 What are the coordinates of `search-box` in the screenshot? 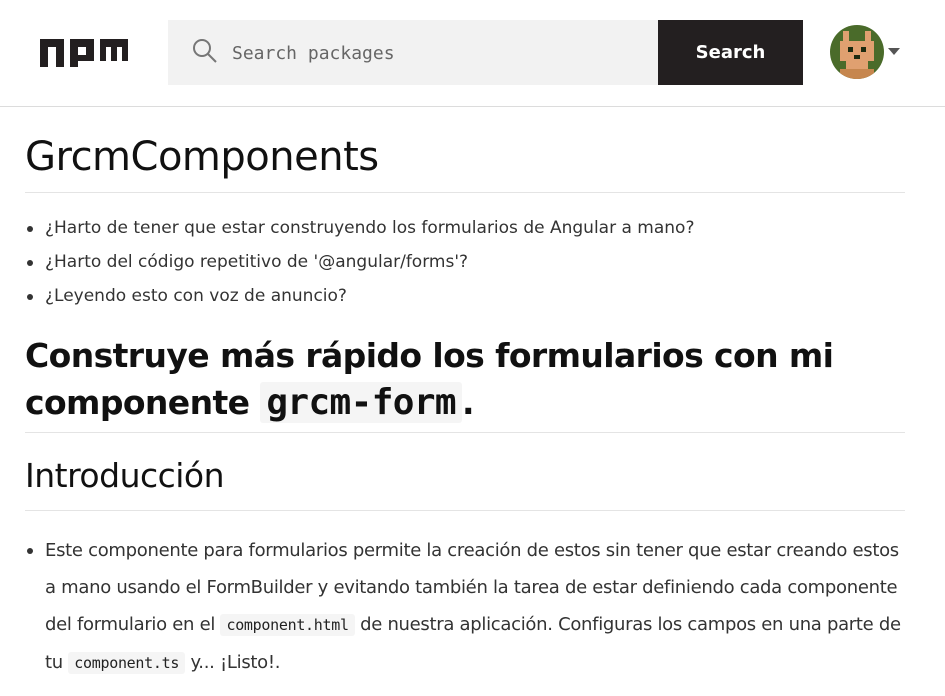 It's located at (413, 52).